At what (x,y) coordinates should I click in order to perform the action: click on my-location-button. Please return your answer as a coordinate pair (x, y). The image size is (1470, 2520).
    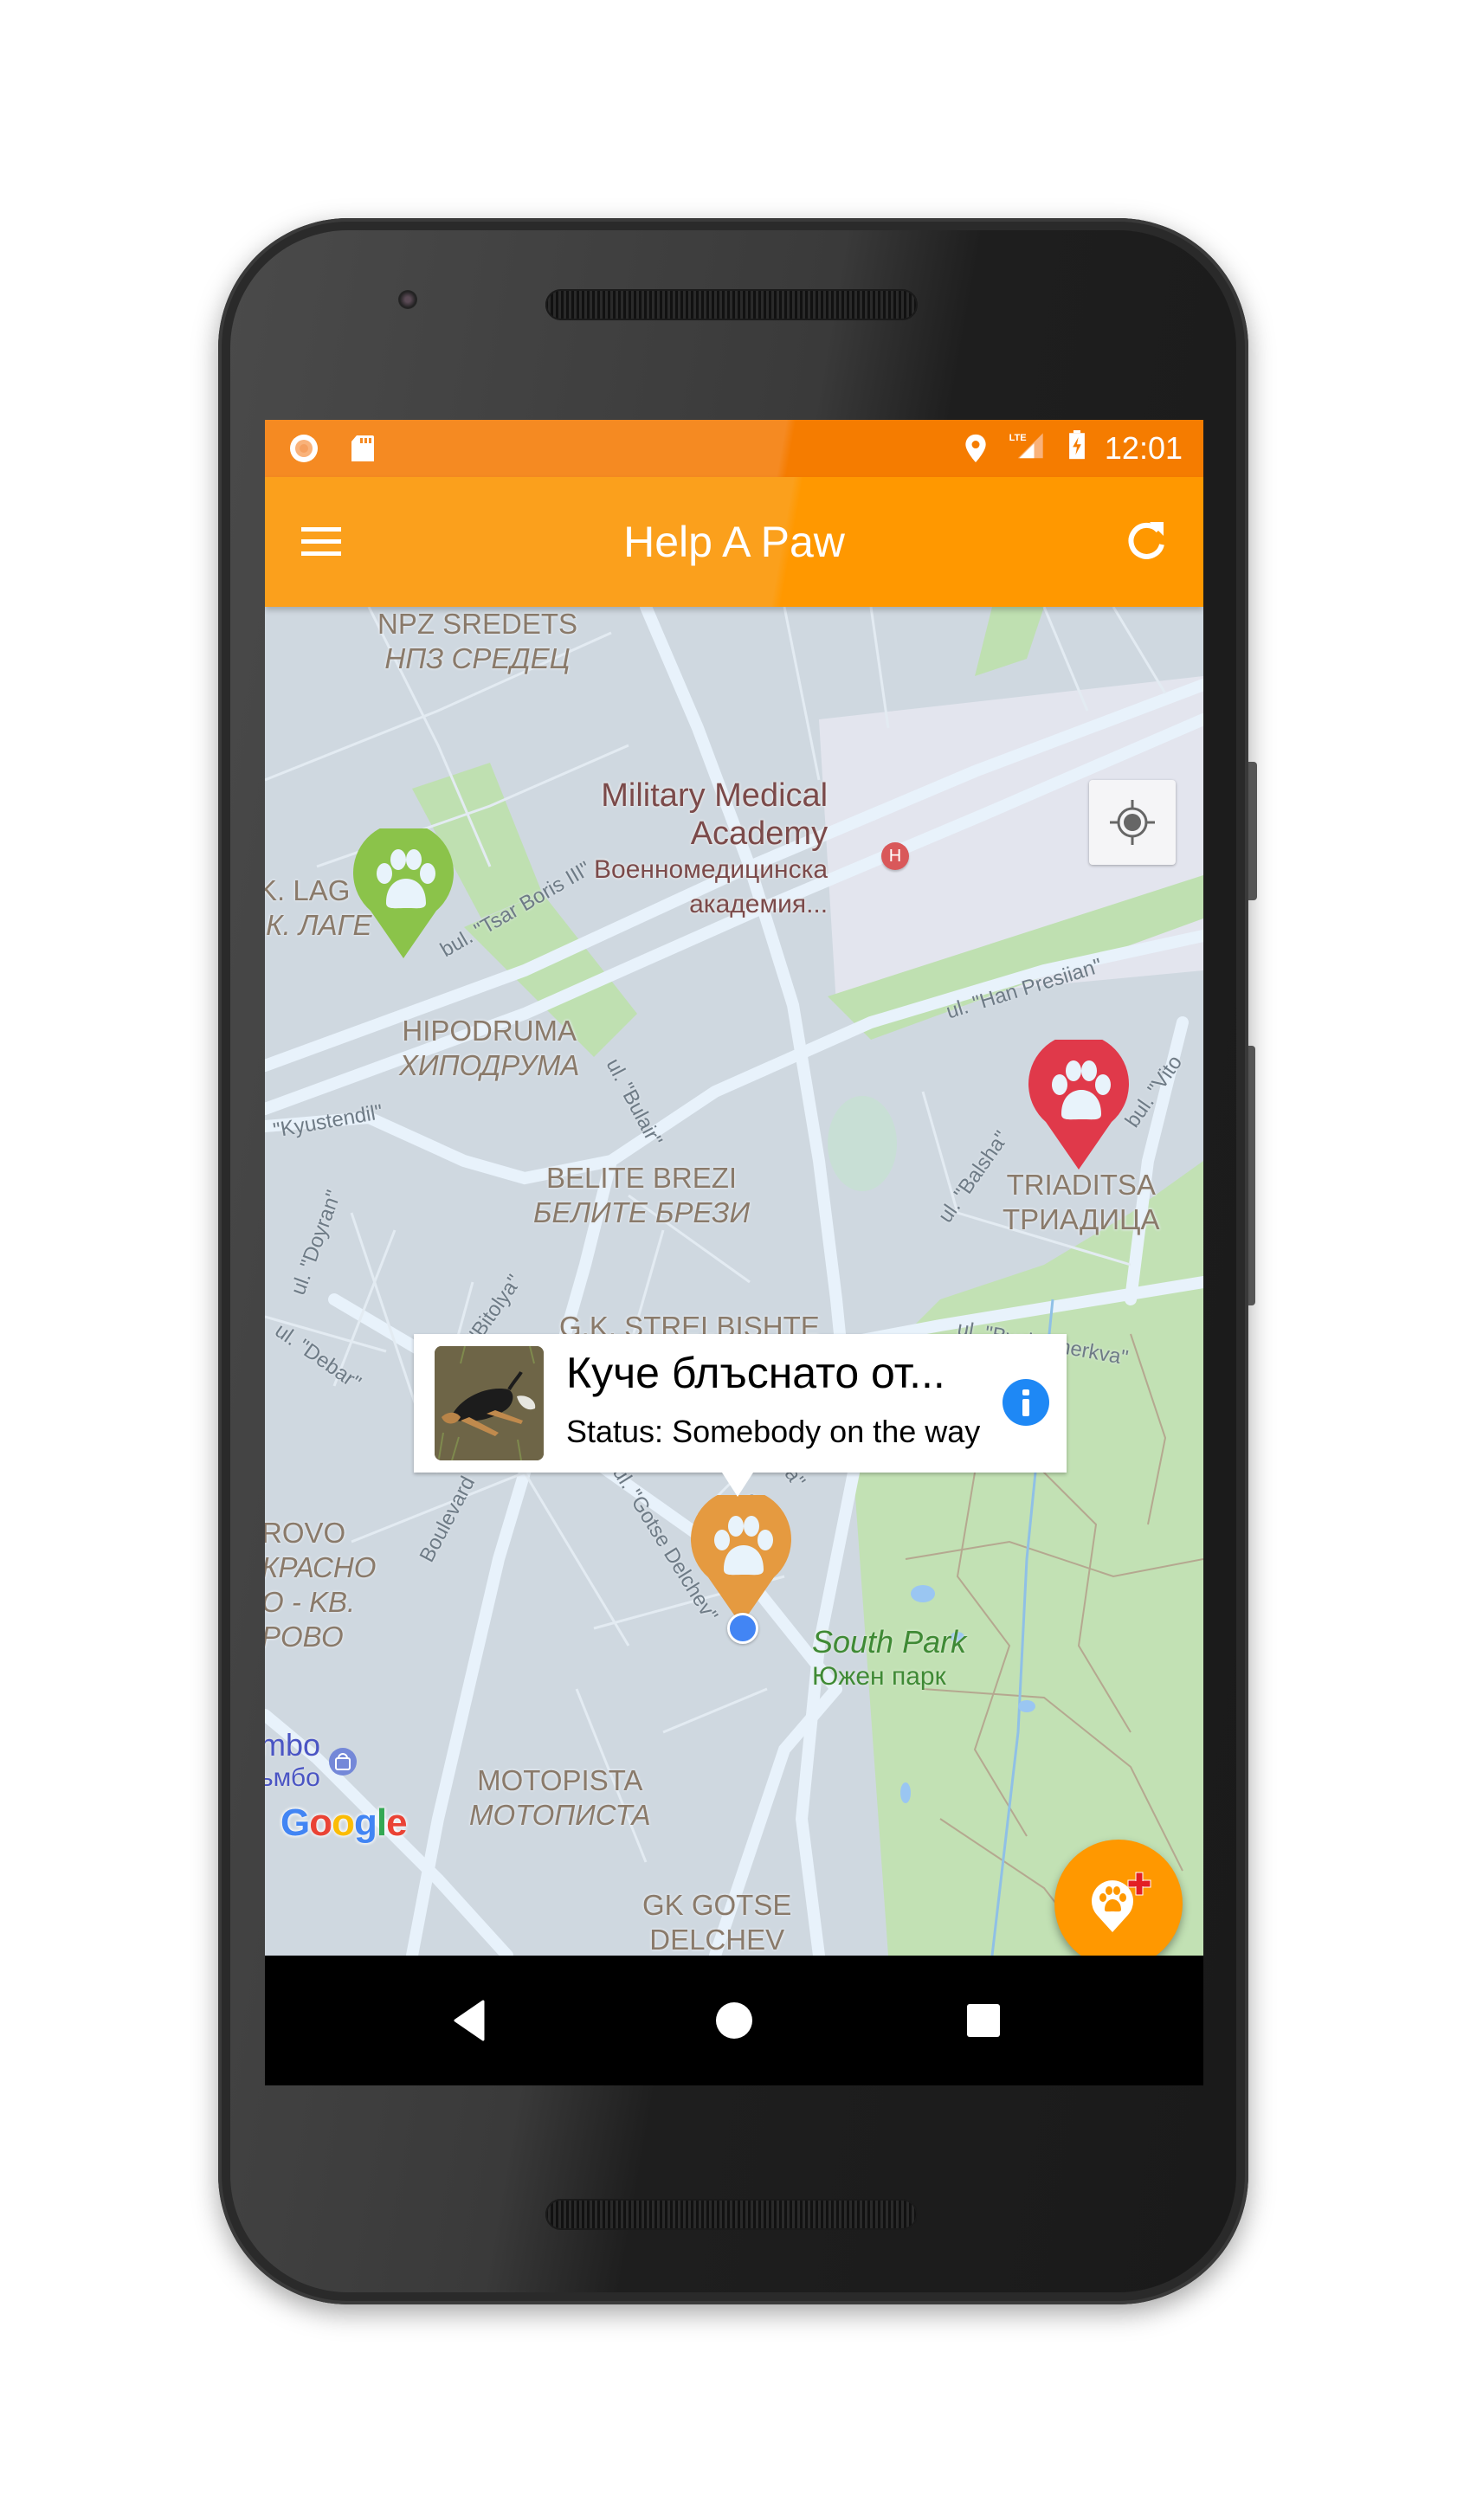
    Looking at the image, I should click on (1133, 822).